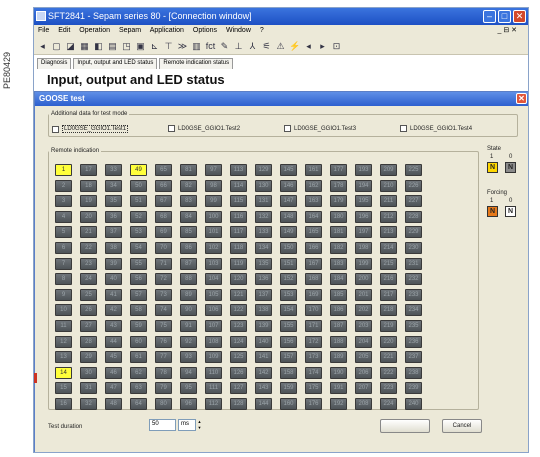 This screenshot has height=457, width=540. Describe the element at coordinates (263, 326) in the screenshot. I see `remote-indication-cell: 139` at that location.